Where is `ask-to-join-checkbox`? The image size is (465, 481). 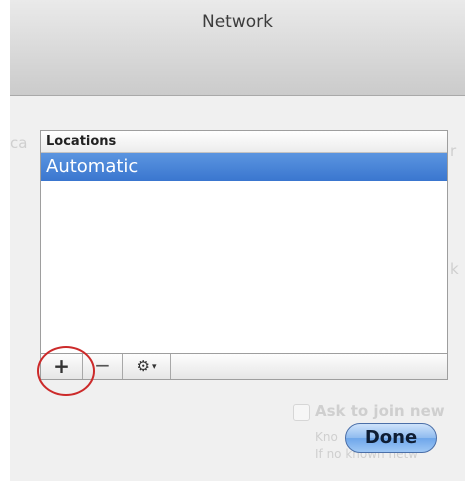
ask-to-join-checkbox is located at coordinates (301, 412).